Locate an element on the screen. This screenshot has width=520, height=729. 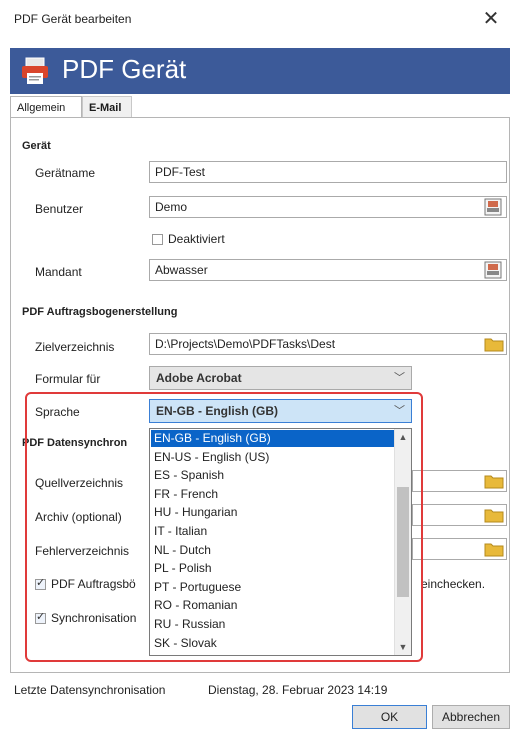
dropdown-option: EN-GB - English (GB) is located at coordinates (273, 438).